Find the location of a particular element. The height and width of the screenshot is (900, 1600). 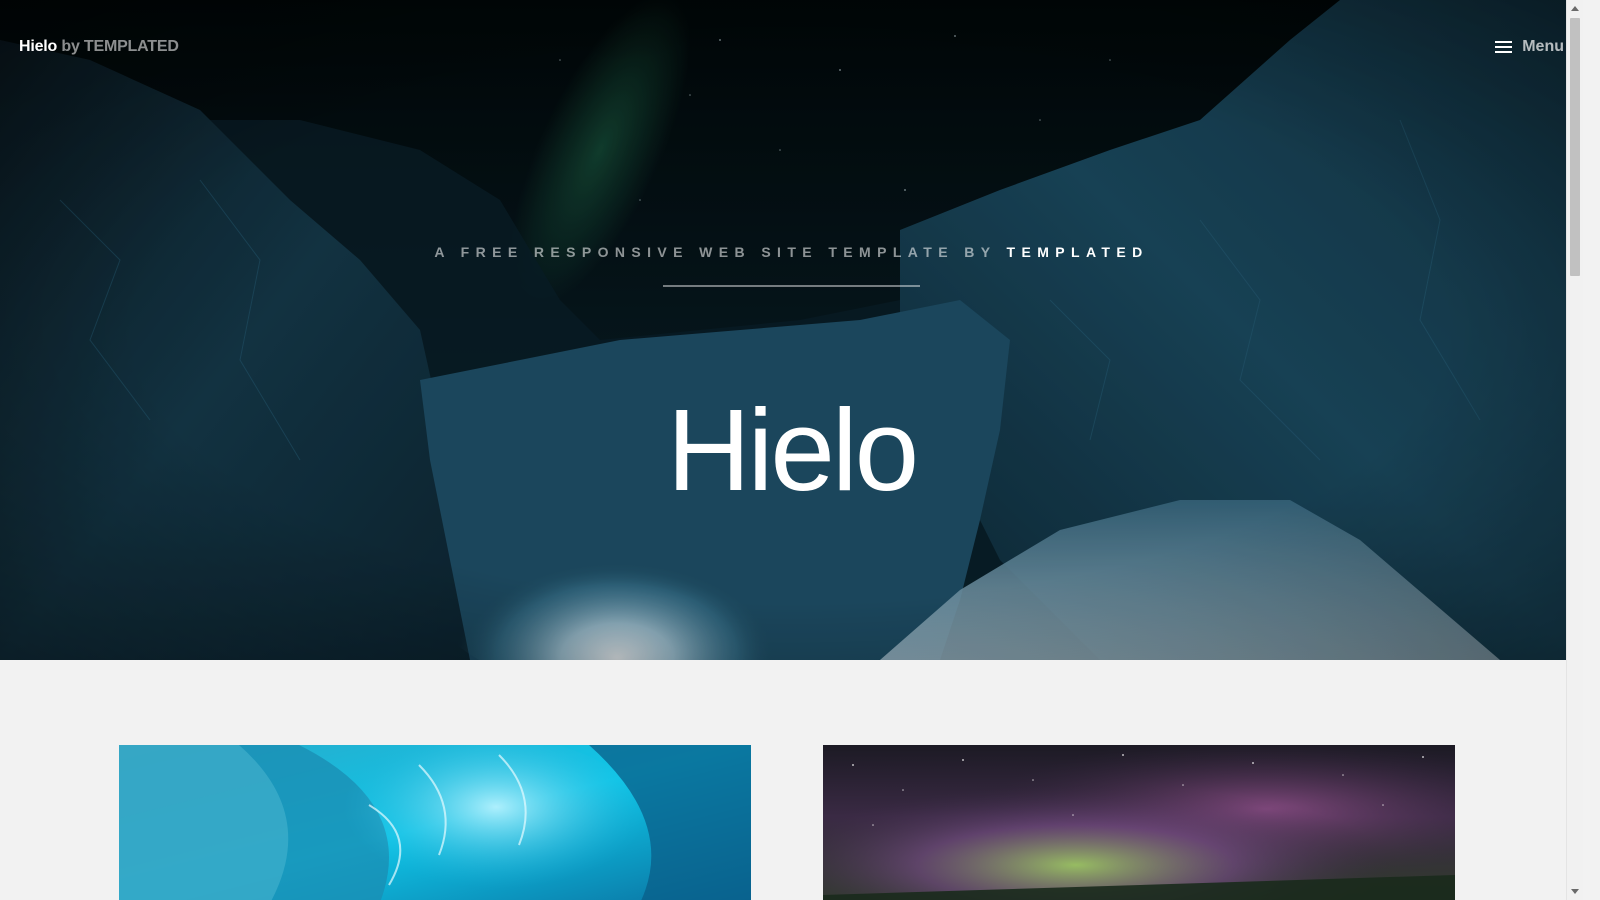

banner-title: Hielo is located at coordinates (792, 449).